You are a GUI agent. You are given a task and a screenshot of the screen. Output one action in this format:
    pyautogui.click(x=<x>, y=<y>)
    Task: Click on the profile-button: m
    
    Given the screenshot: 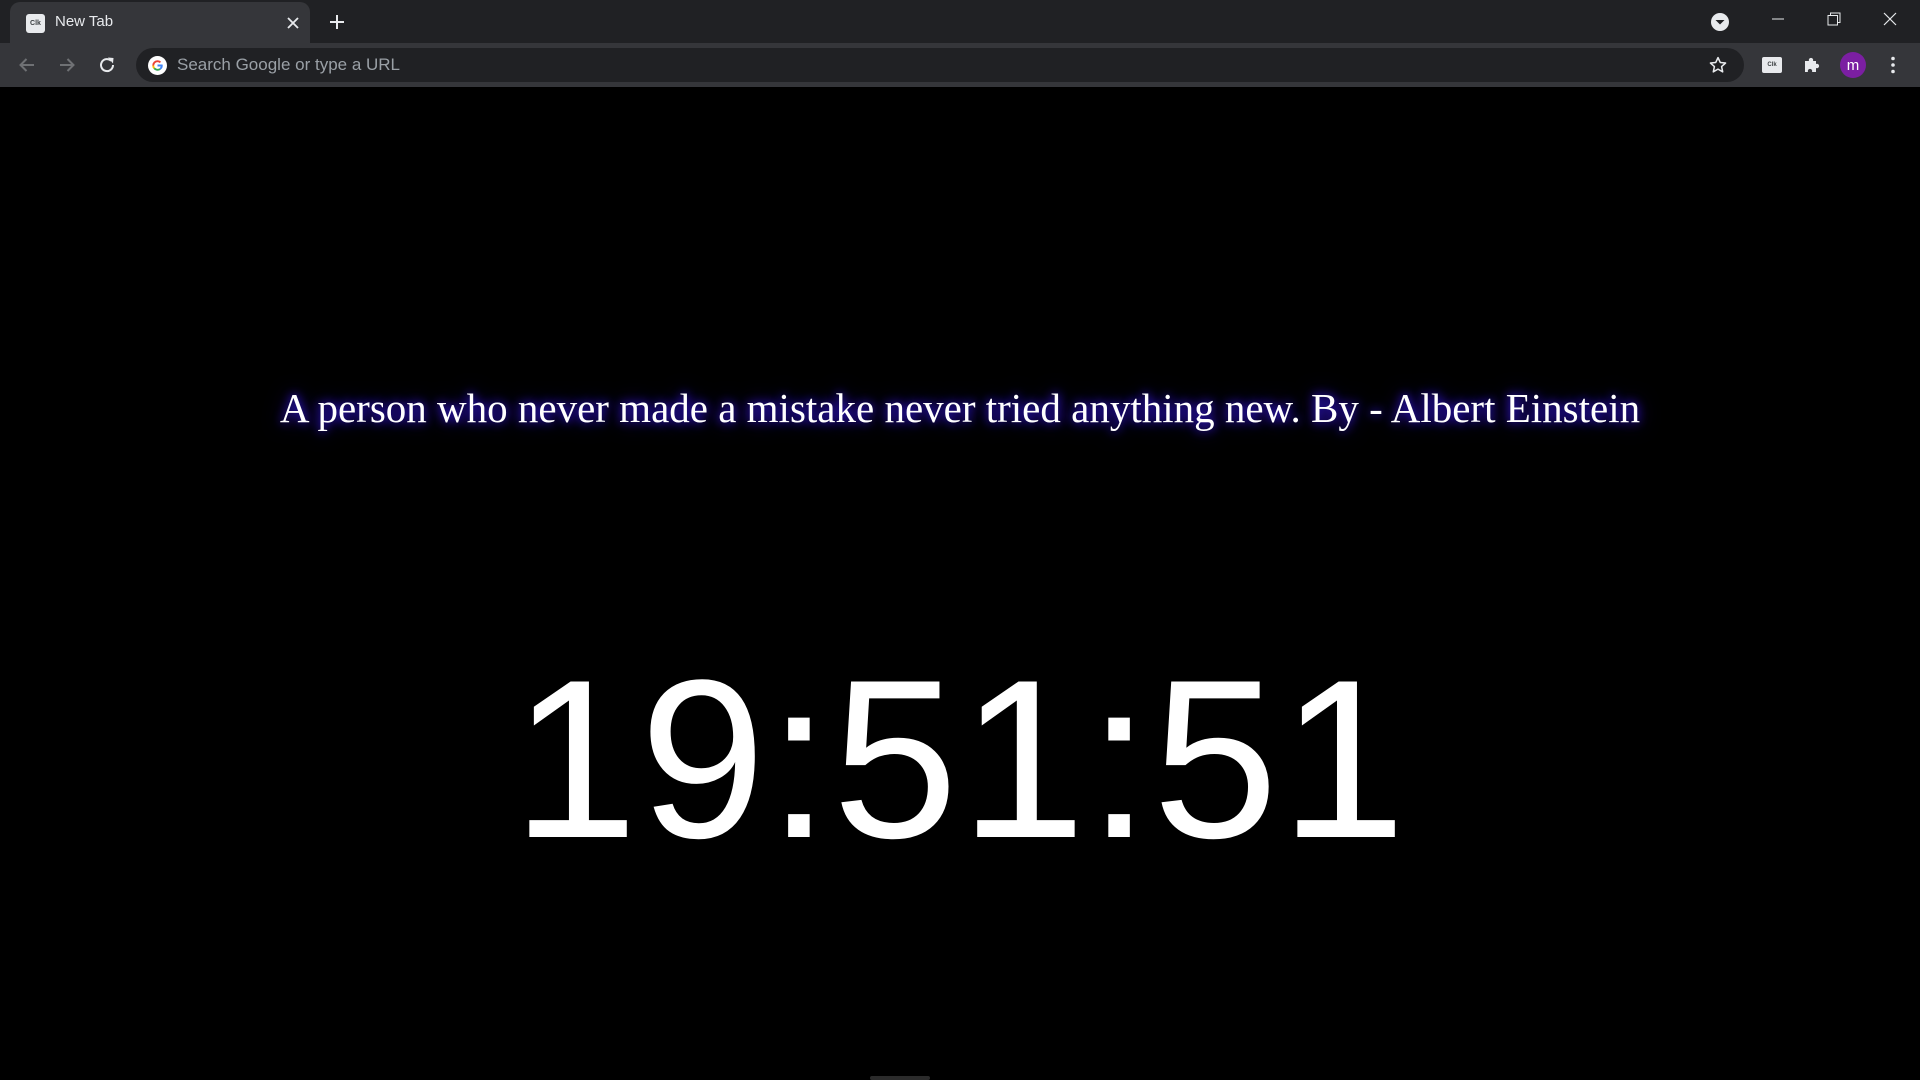 What is the action you would take?
    pyautogui.click(x=1853, y=65)
    